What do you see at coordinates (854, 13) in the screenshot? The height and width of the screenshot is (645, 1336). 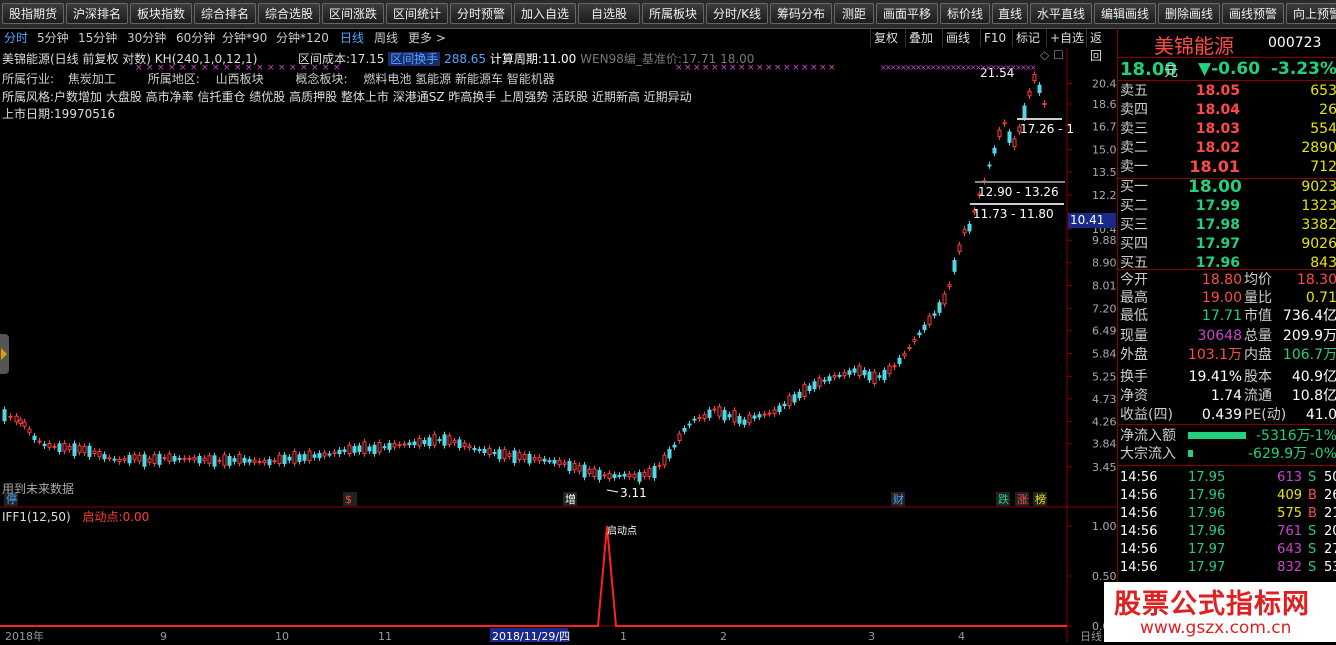 I see `toolbar-button-13: 测距` at bounding box center [854, 13].